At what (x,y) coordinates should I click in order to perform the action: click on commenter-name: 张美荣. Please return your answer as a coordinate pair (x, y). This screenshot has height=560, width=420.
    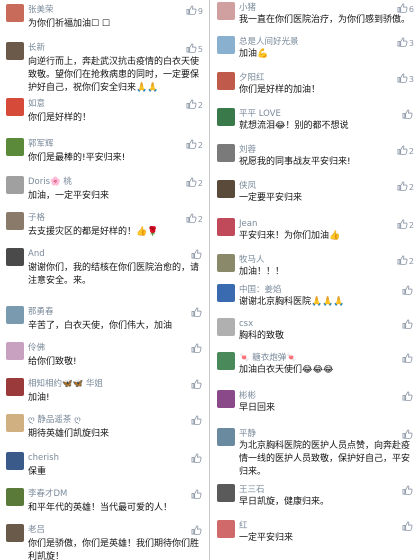
    Looking at the image, I should click on (41, 10).